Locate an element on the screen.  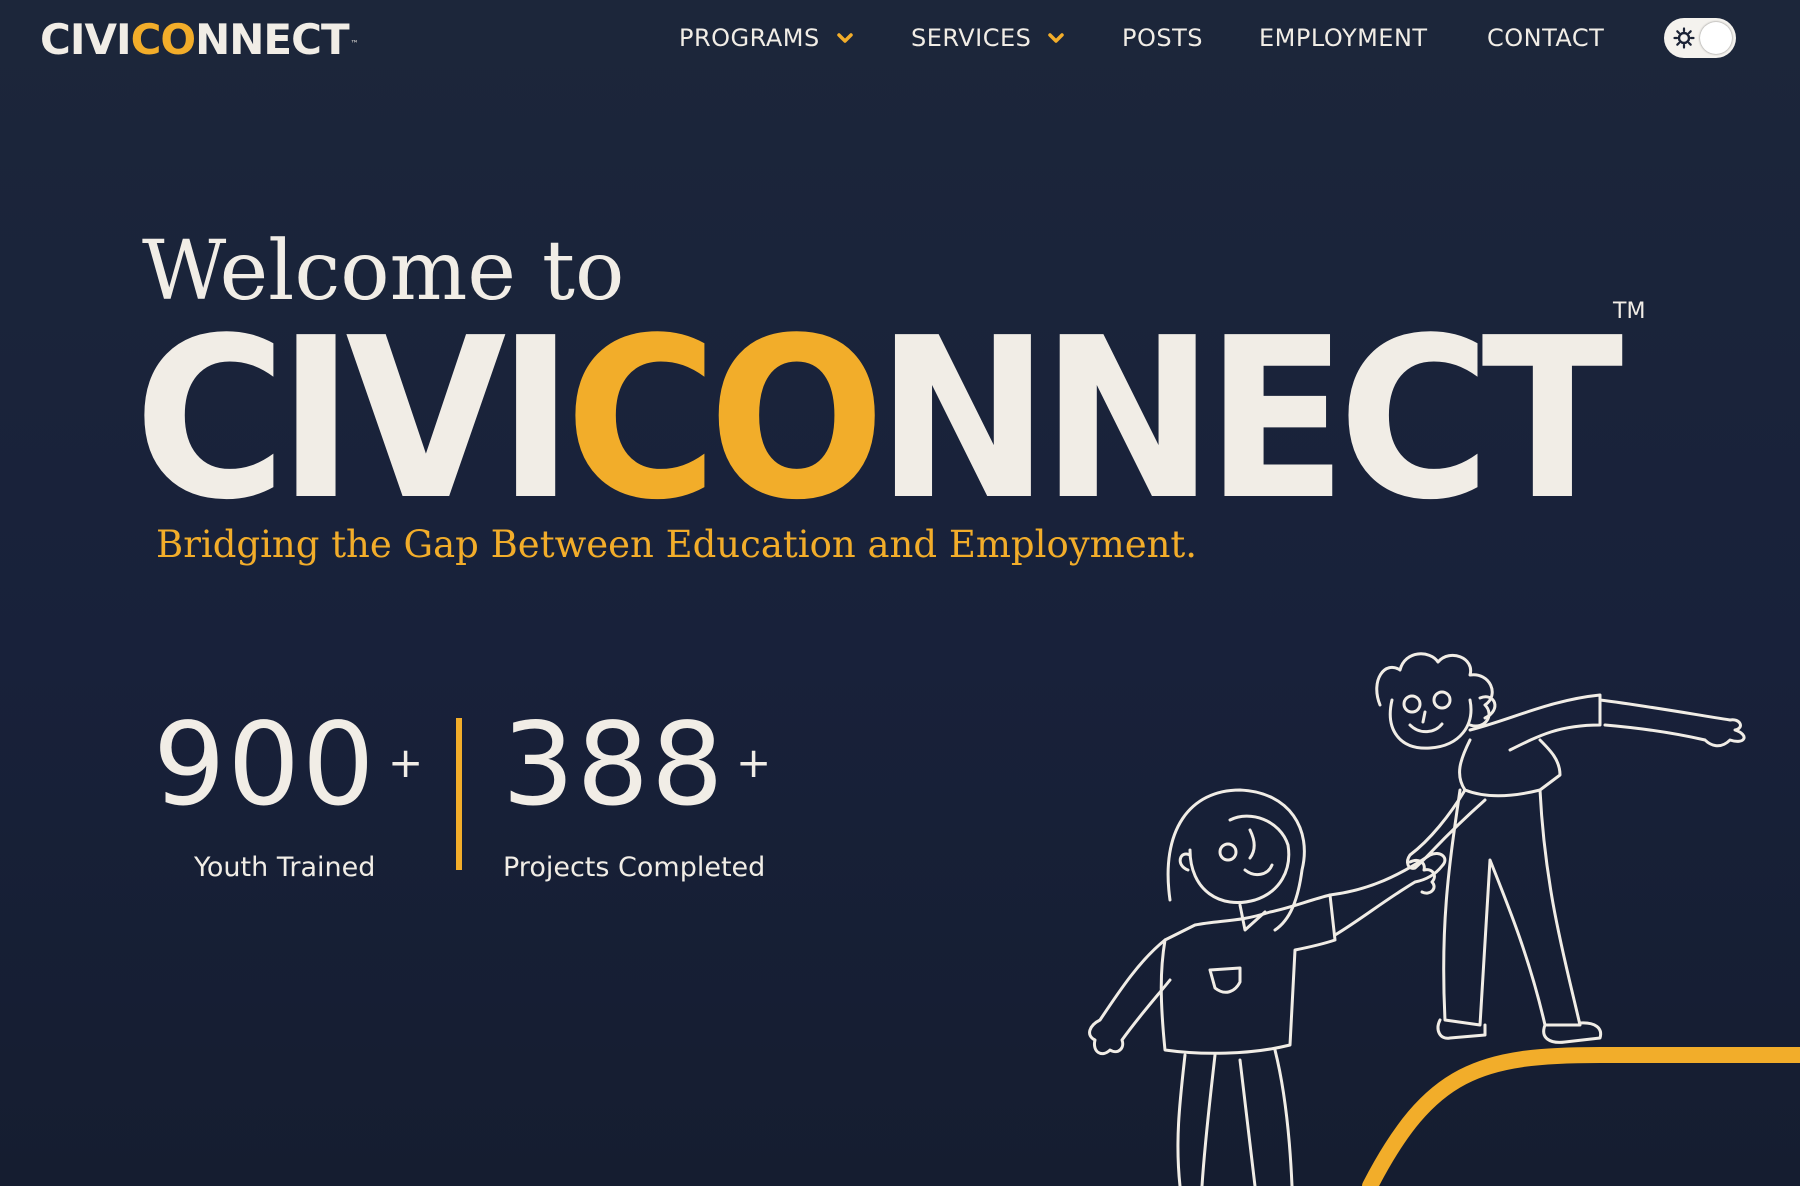
nav-label-posts: POSTS is located at coordinates (1162, 38).